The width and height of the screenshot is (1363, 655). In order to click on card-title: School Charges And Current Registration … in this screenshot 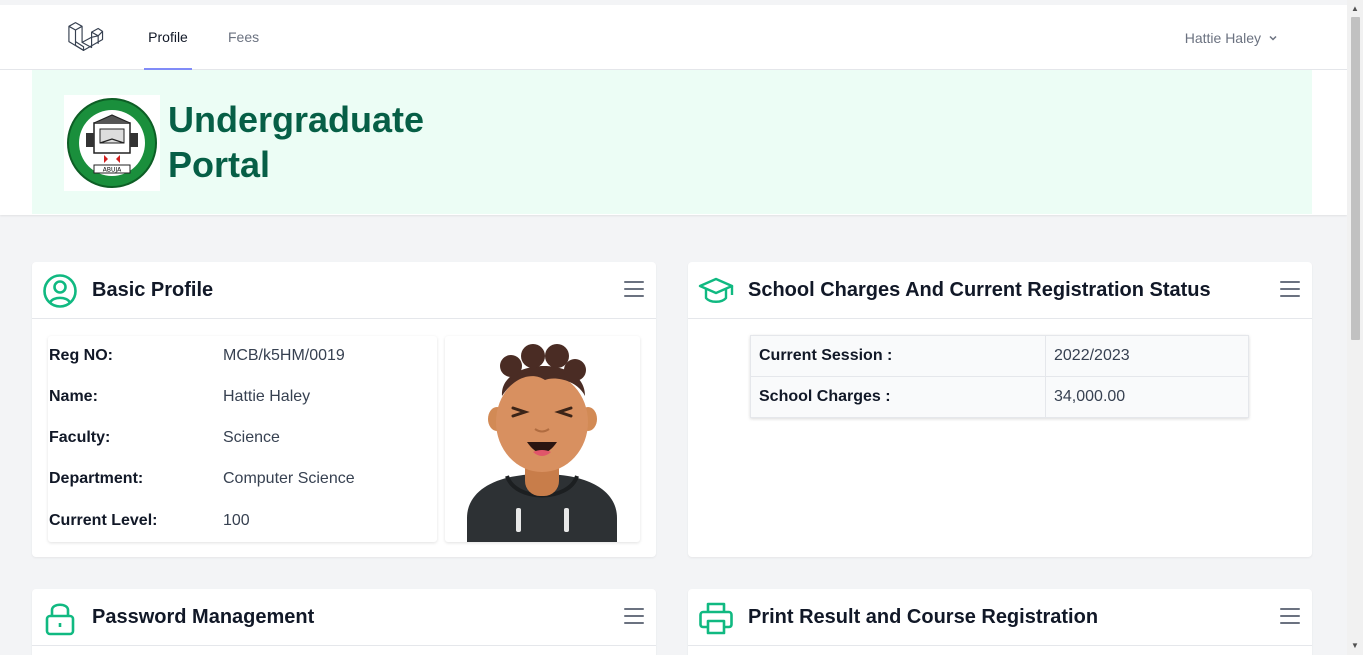, I will do `click(979, 290)`.